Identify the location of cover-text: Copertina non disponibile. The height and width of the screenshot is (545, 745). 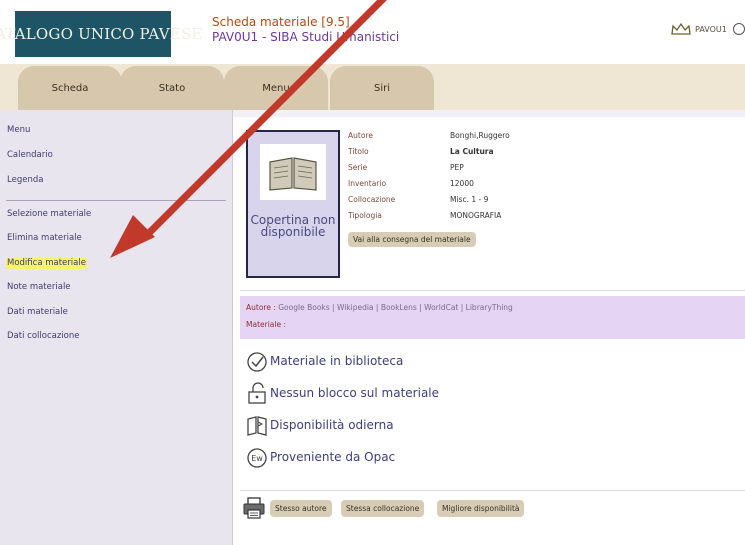
(293, 226).